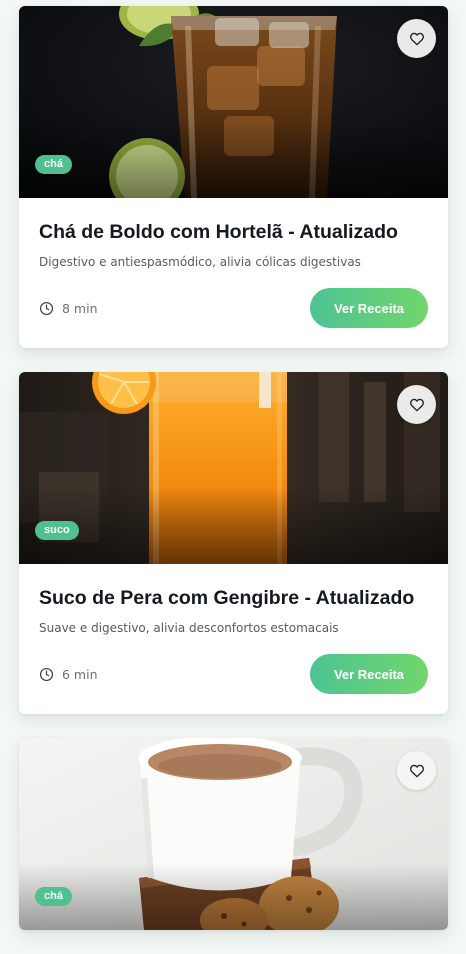  Describe the element at coordinates (233, 308) in the screenshot. I see `recipe-footer: 8 min Ver Receita` at that location.